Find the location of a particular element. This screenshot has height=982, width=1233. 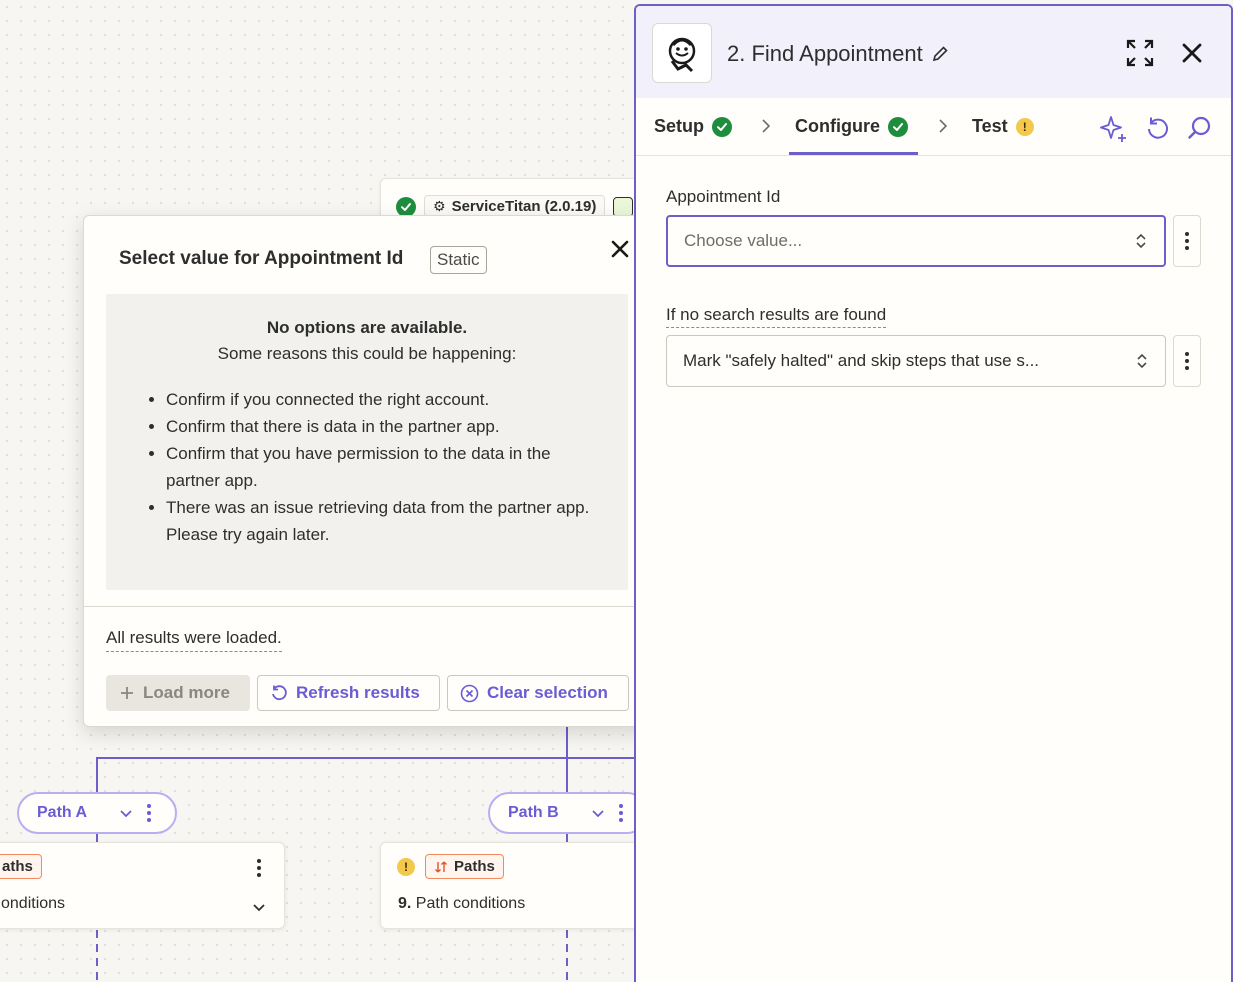

connector-path-a is located at coordinates (97, 775).